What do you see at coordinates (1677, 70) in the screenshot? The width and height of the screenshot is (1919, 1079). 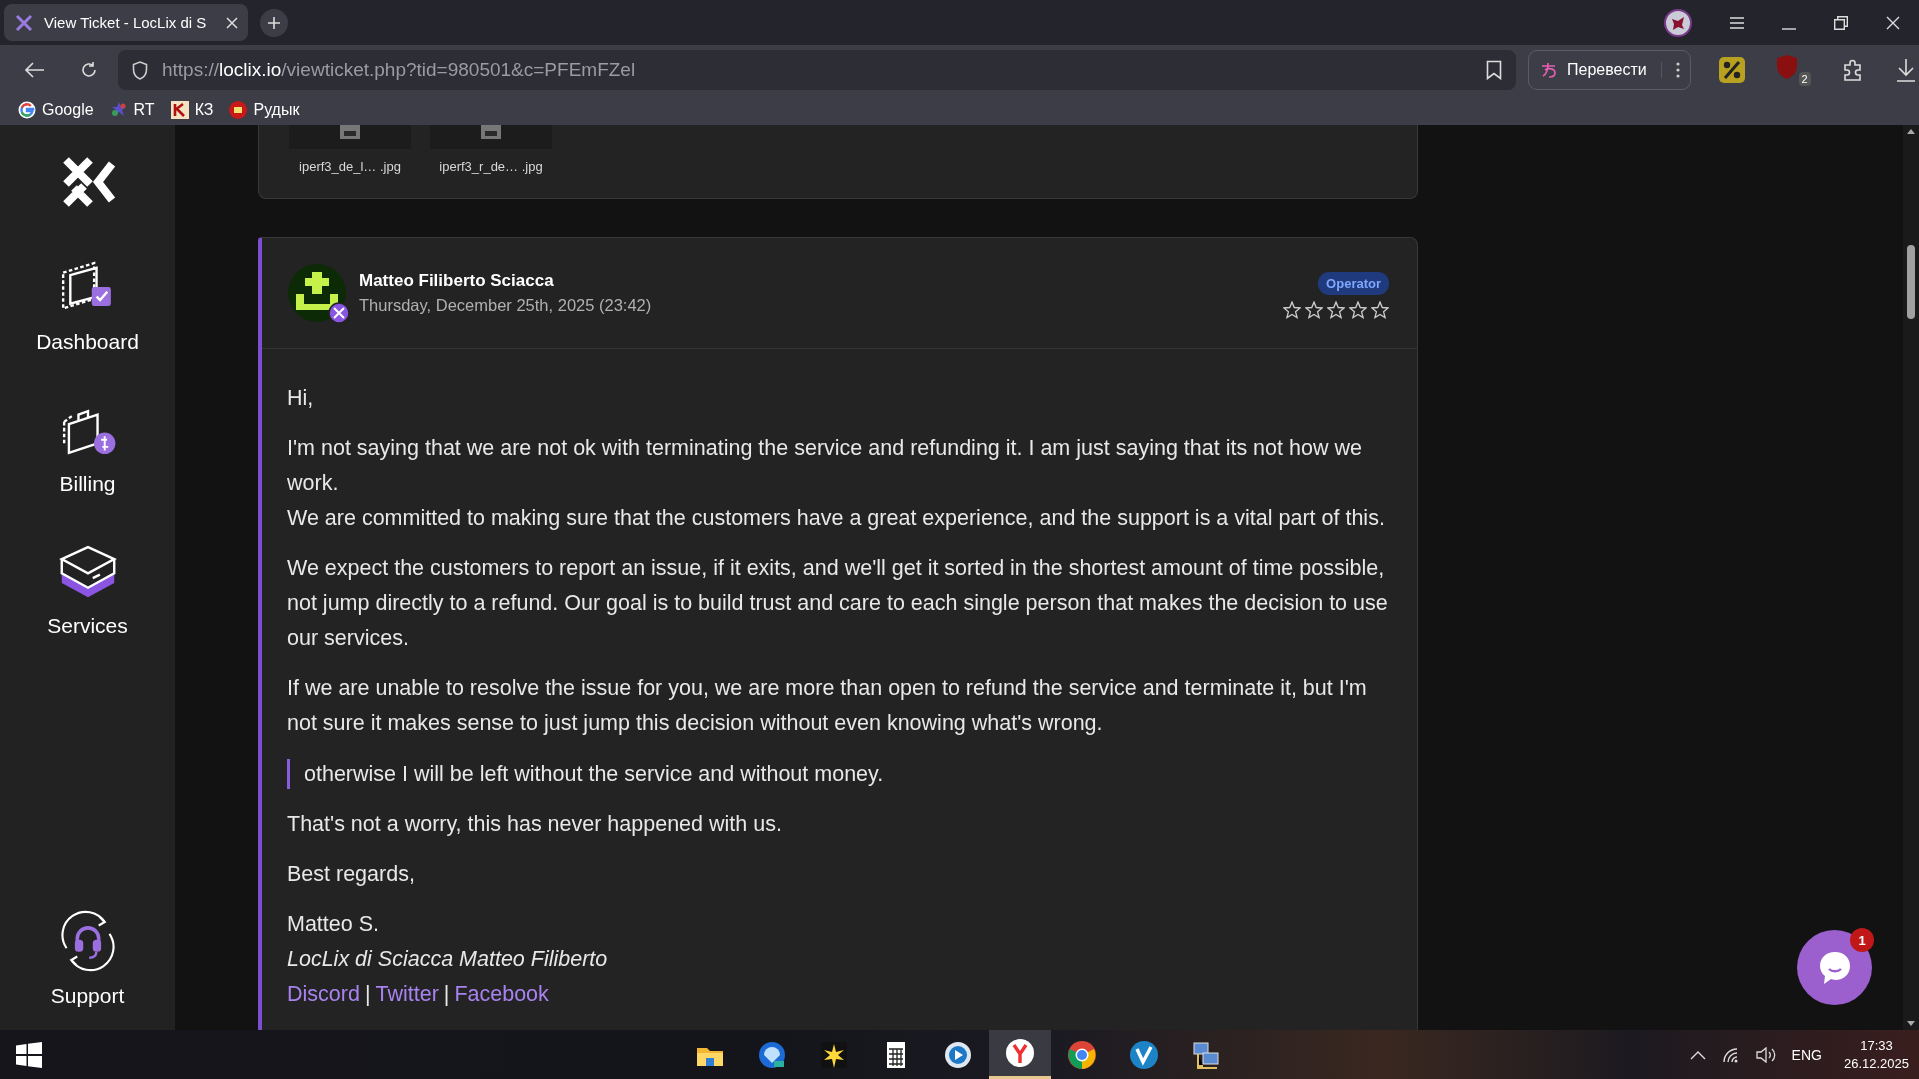 I see `more-icon` at bounding box center [1677, 70].